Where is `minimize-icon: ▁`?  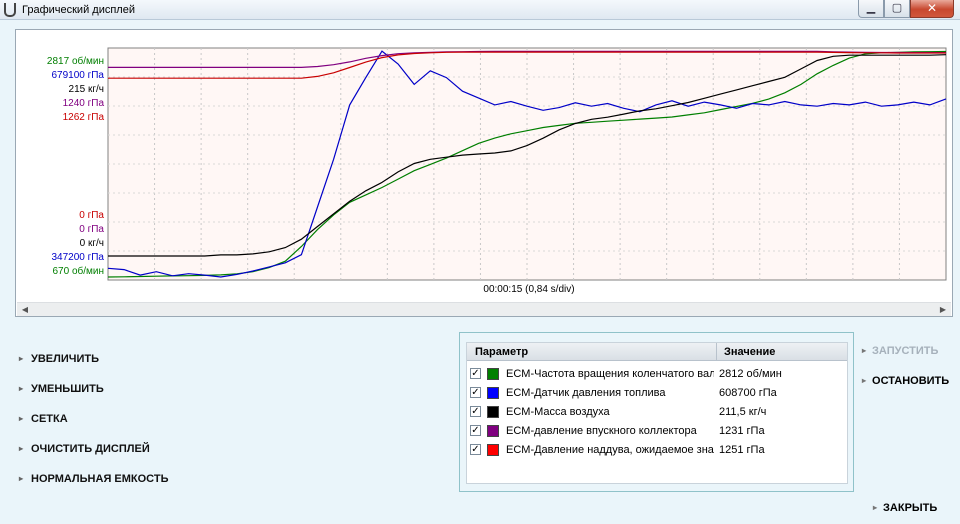 minimize-icon: ▁ is located at coordinates (871, 7).